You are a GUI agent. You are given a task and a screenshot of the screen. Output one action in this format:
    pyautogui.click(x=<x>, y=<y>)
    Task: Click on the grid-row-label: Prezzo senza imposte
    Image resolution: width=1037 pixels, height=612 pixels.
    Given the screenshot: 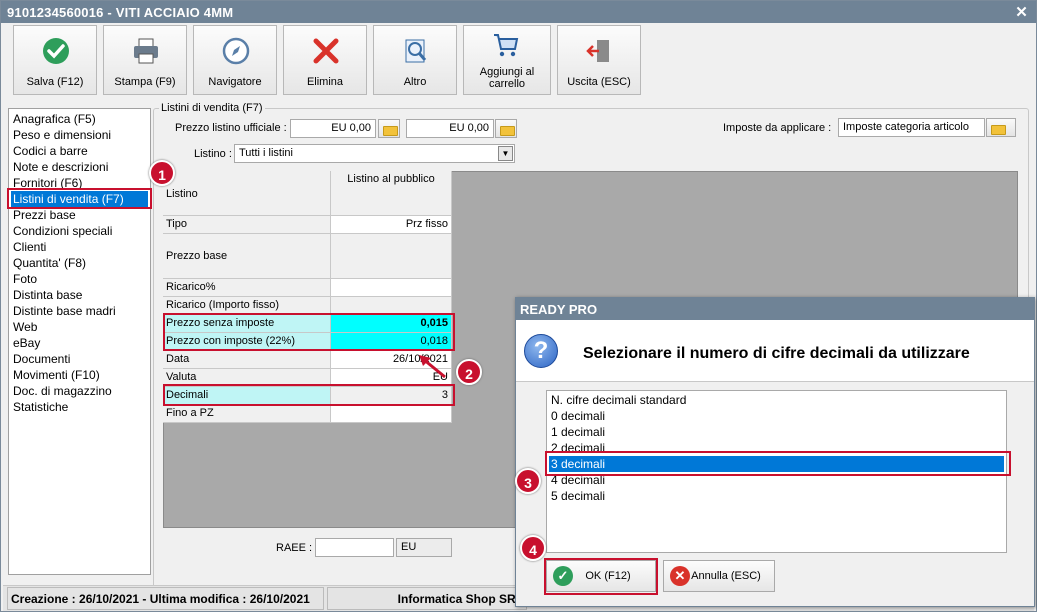 What is the action you would take?
    pyautogui.click(x=247, y=324)
    